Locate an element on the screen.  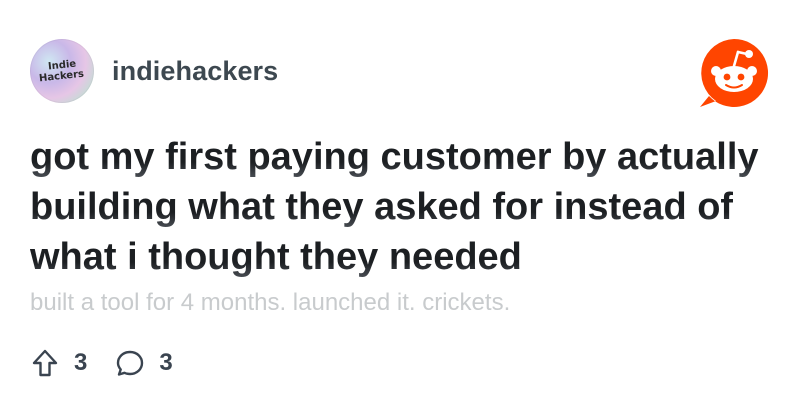
upvote-button: 3 is located at coordinates (58, 363).